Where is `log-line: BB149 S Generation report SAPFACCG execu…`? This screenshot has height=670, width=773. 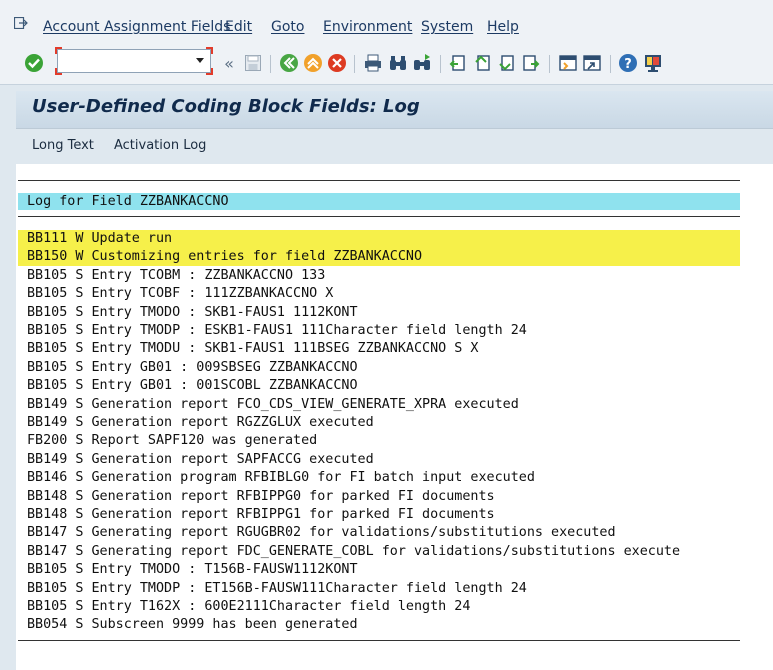
log-line: BB149 S Generation report SAPFACCG execu… is located at coordinates (200, 459).